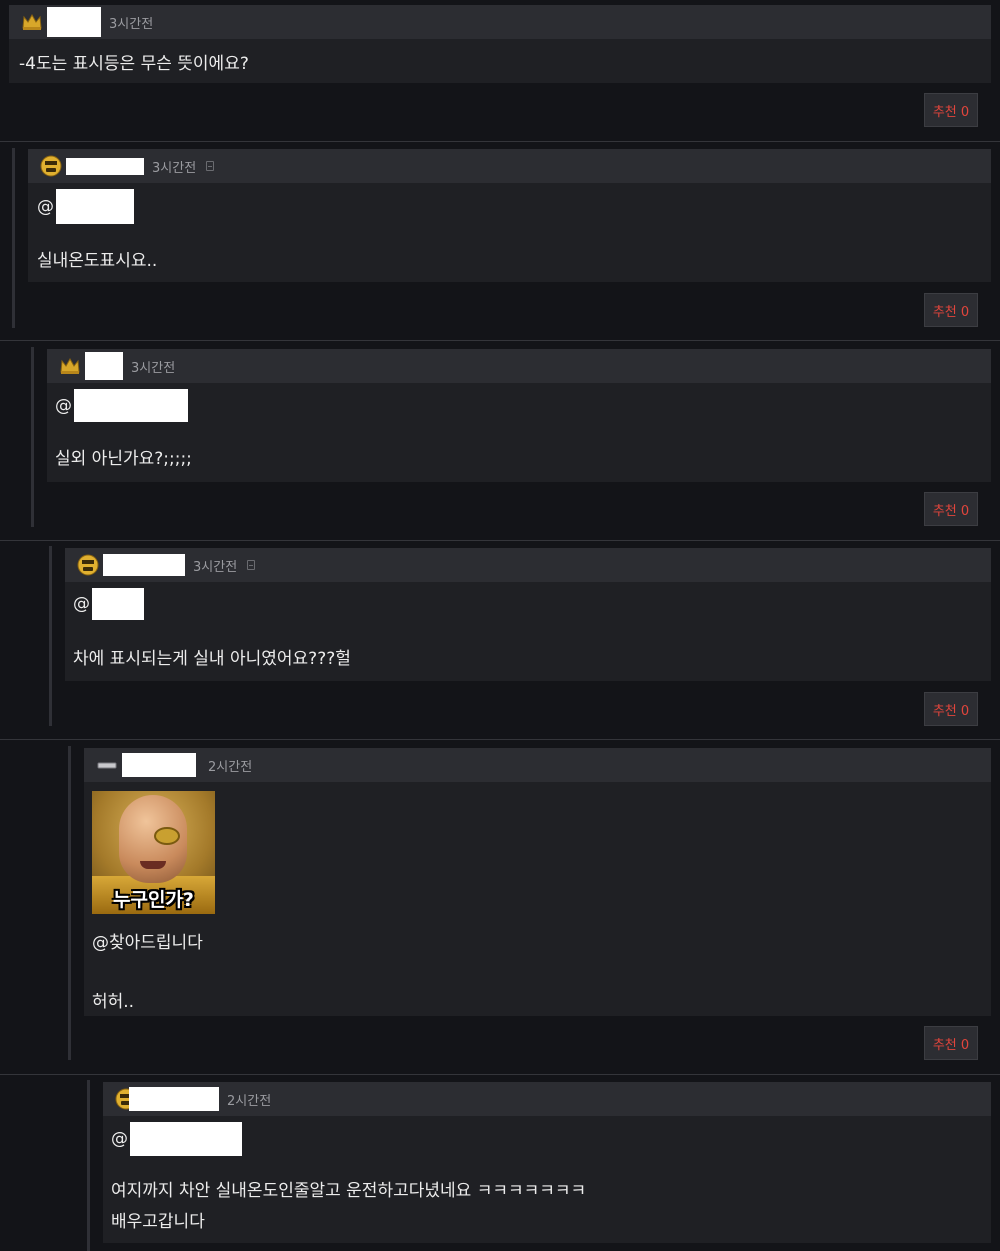 The width and height of the screenshot is (1000, 1251). Describe the element at coordinates (500, 61) in the screenshot. I see `comment-body: -4도는 표시등은 무슨 뜻이에요?` at that location.